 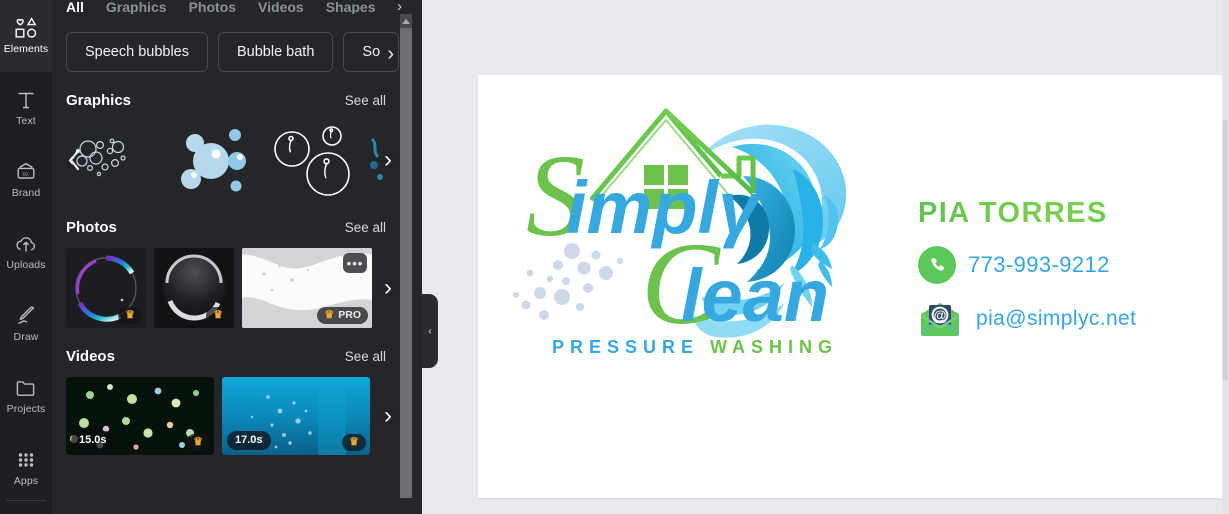 I want to click on suggestion-pills: Speech bubbles Bubble bath So ›, so click(x=230, y=43).